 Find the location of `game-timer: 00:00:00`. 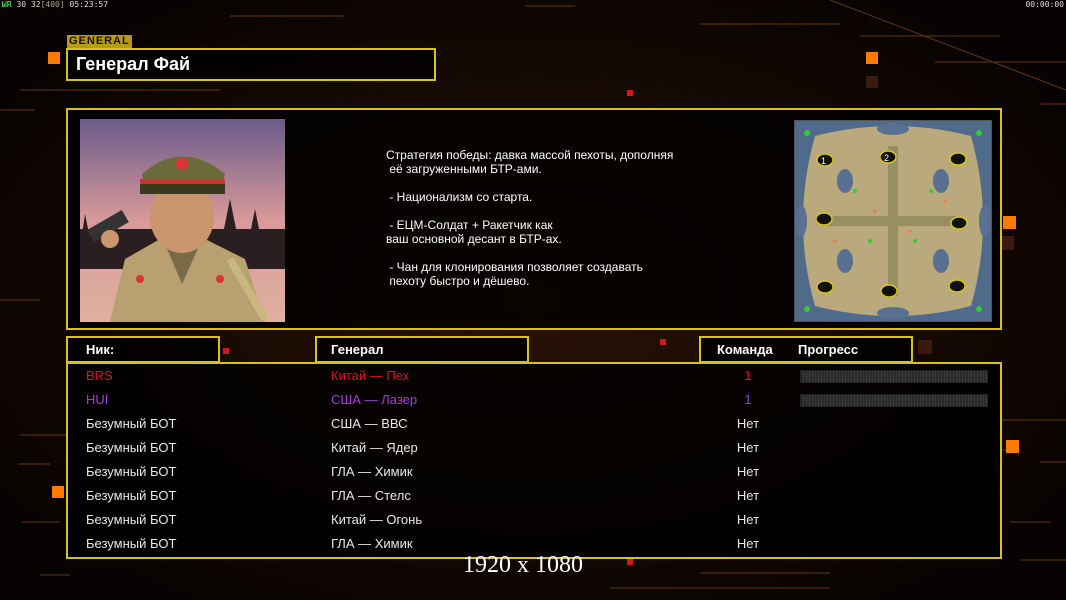

game-timer: 00:00:00 is located at coordinates (1044, 4).